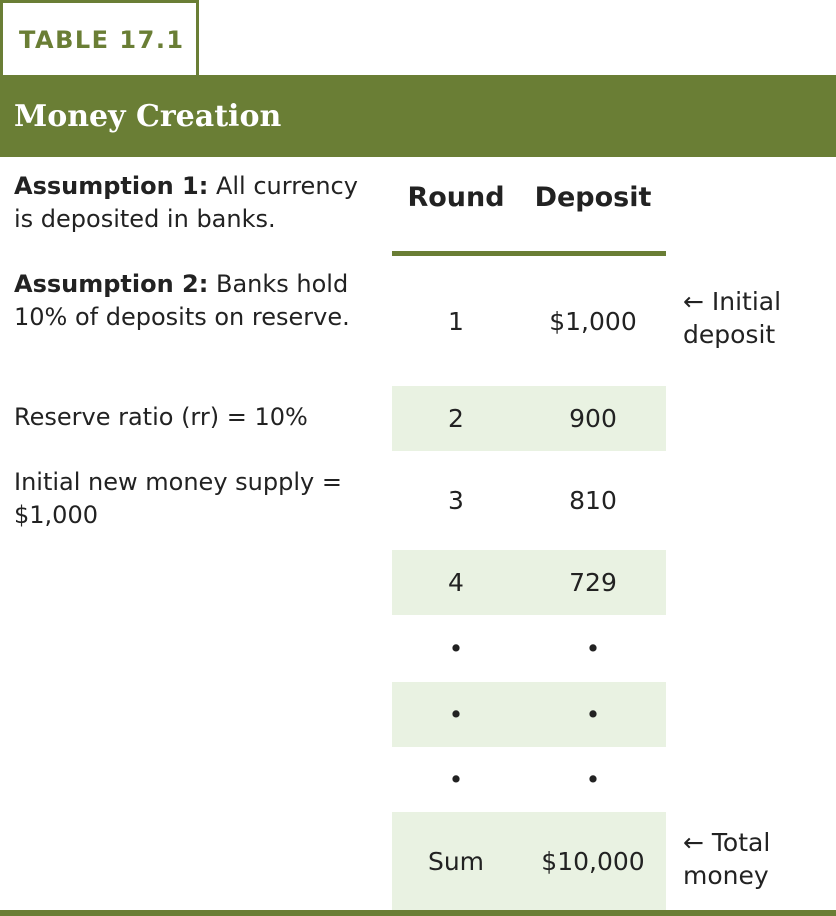 This screenshot has width=836, height=916. What do you see at coordinates (529, 861) in the screenshot?
I see `table-row: Sum $10,000` at bounding box center [529, 861].